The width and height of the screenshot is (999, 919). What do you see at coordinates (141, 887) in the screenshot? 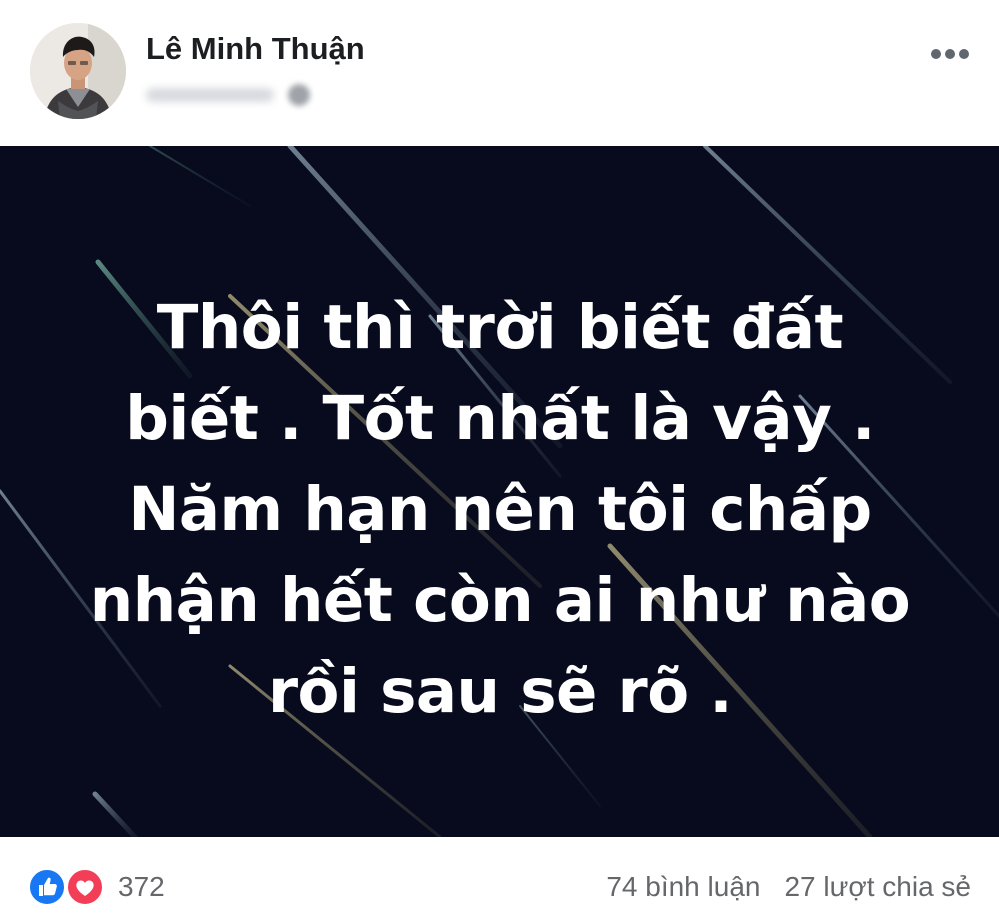
I see `reaction-count: 372` at bounding box center [141, 887].